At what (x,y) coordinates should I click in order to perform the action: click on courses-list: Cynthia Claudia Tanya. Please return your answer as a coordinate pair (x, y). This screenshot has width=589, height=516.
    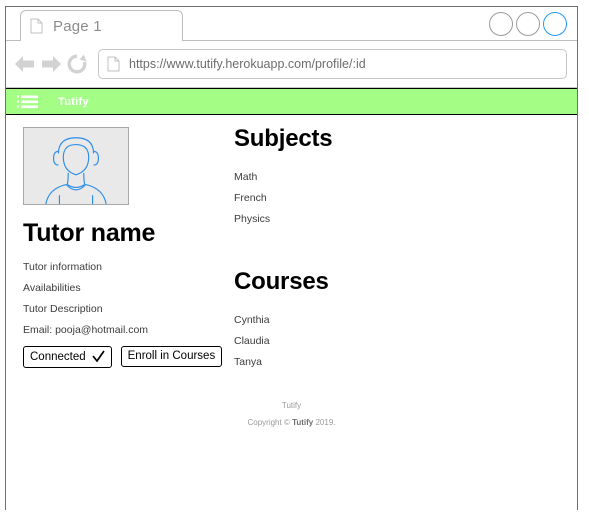
    Looking at the image, I should click on (384, 341).